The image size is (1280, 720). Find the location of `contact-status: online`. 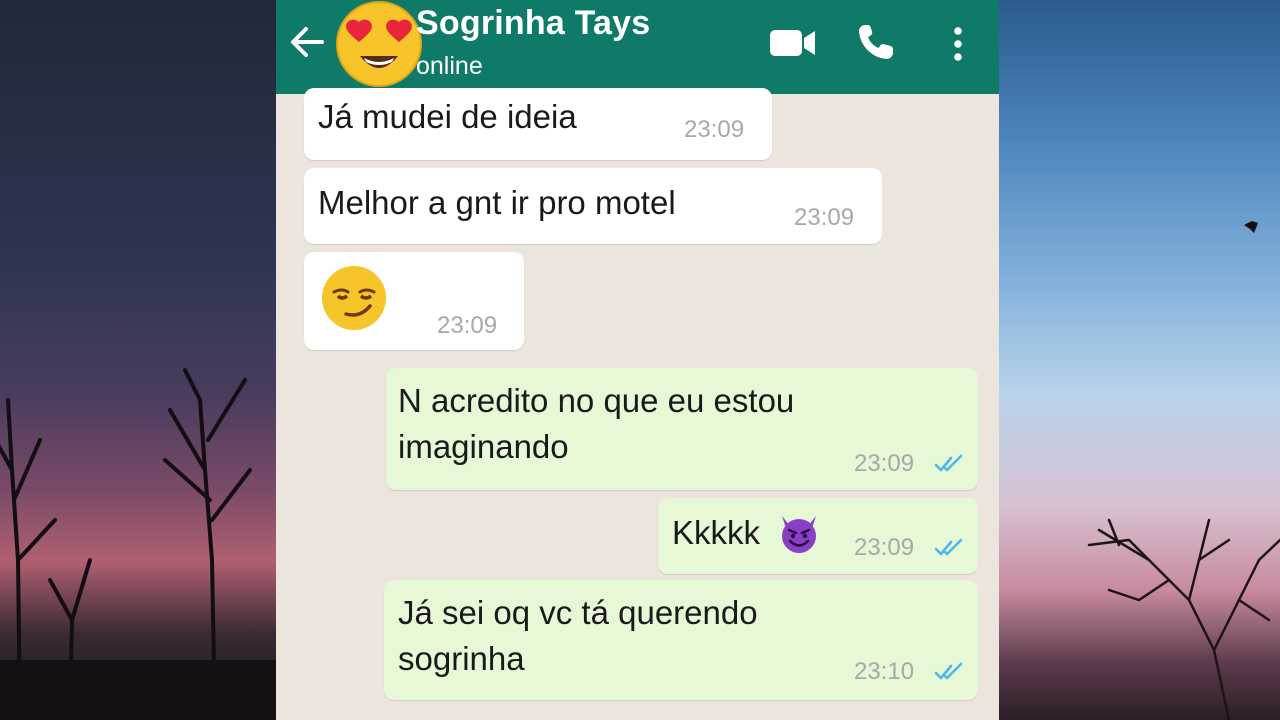

contact-status: online is located at coordinates (449, 66).